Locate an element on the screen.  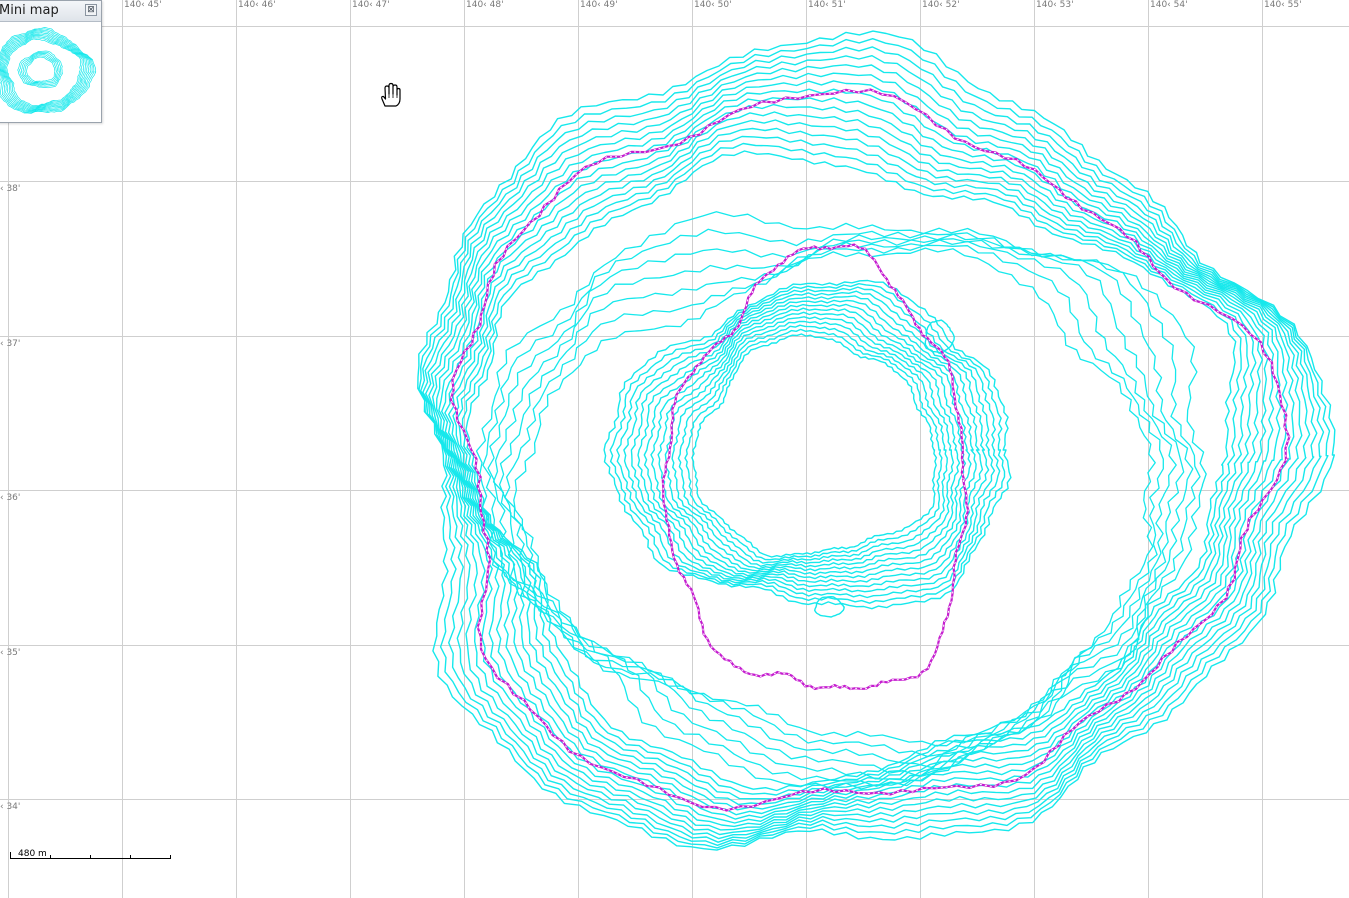
latitude-label: ‹ 37' is located at coordinates (10, 344).